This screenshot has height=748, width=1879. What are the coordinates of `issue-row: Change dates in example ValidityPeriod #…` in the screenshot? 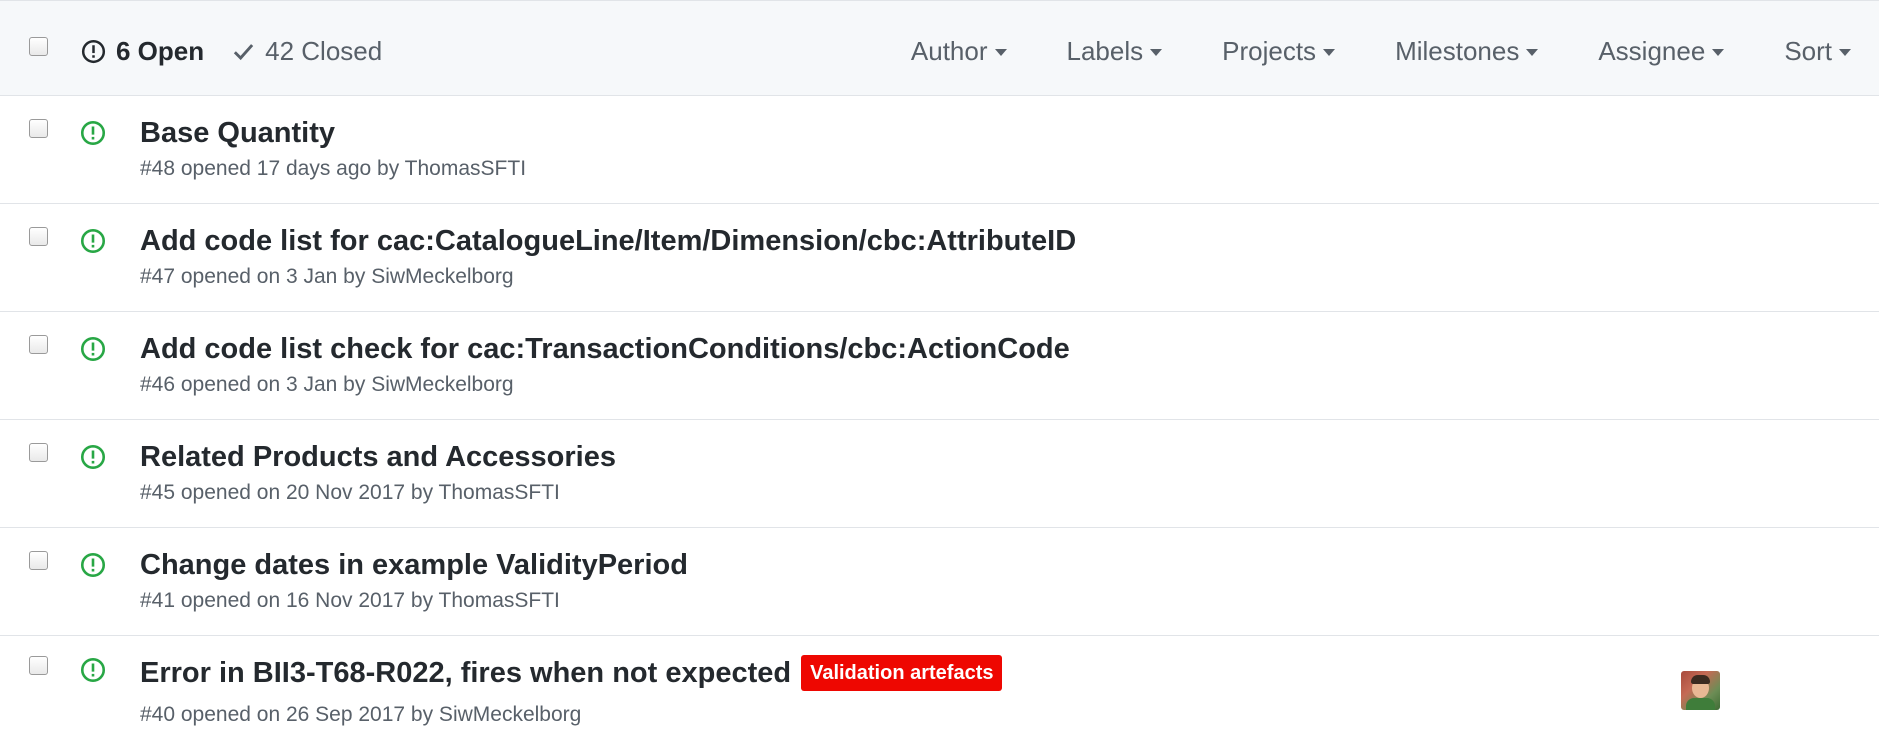 It's located at (939, 582).